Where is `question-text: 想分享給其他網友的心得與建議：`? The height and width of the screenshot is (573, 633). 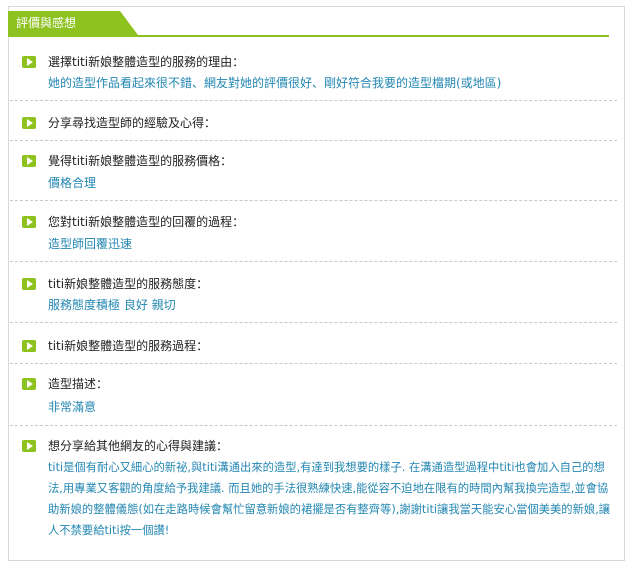 question-text: 想分享給其他網友的心得與建議： is located at coordinates (138, 446).